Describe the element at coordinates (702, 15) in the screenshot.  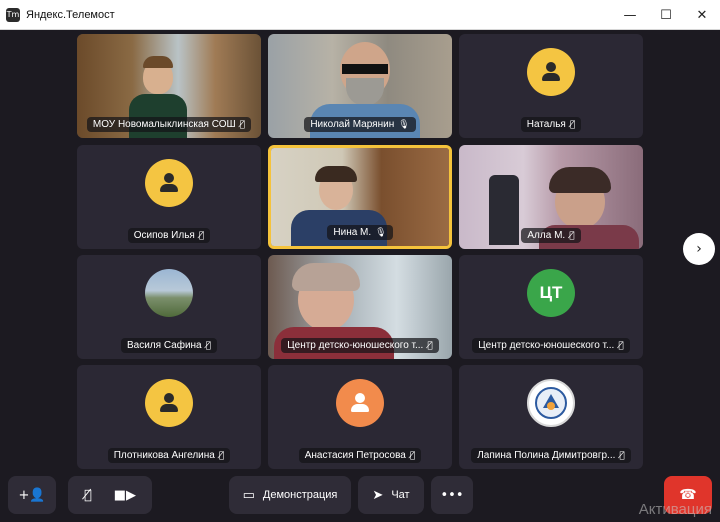
I see `close-button: ✕` at that location.